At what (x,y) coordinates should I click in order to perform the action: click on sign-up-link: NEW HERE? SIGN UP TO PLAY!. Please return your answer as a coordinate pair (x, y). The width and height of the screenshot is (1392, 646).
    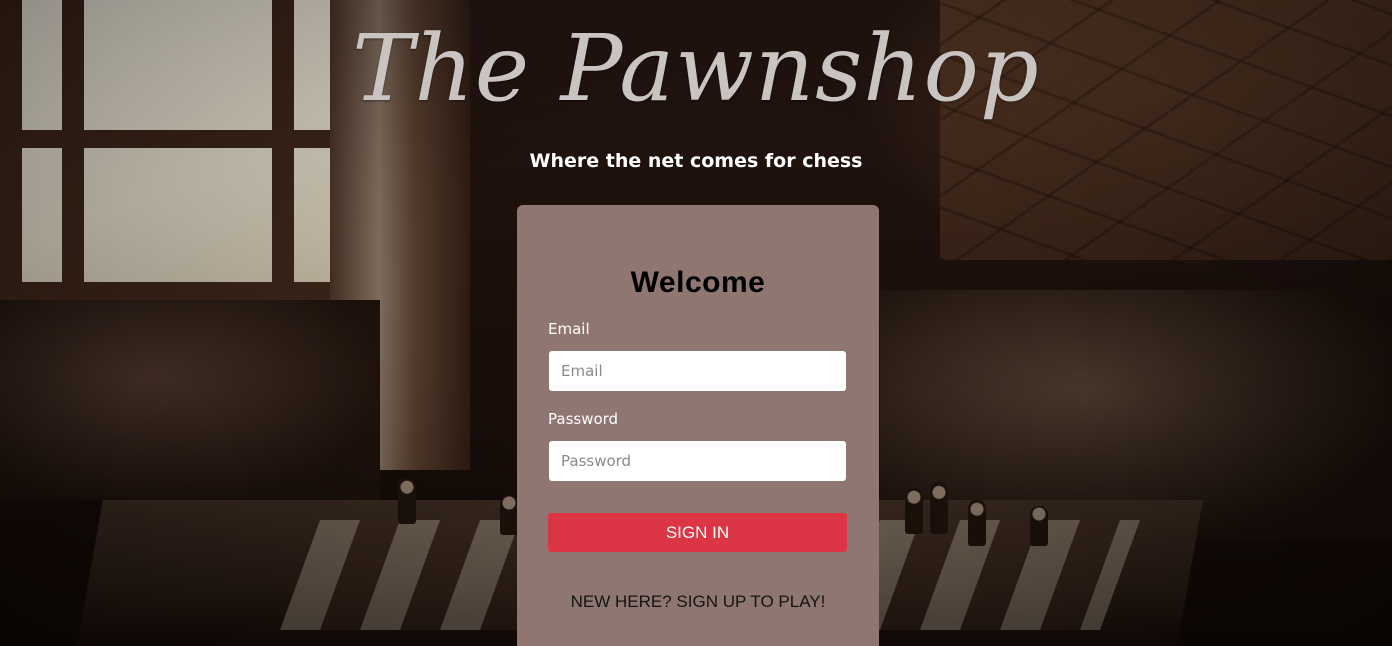
    Looking at the image, I should click on (698, 602).